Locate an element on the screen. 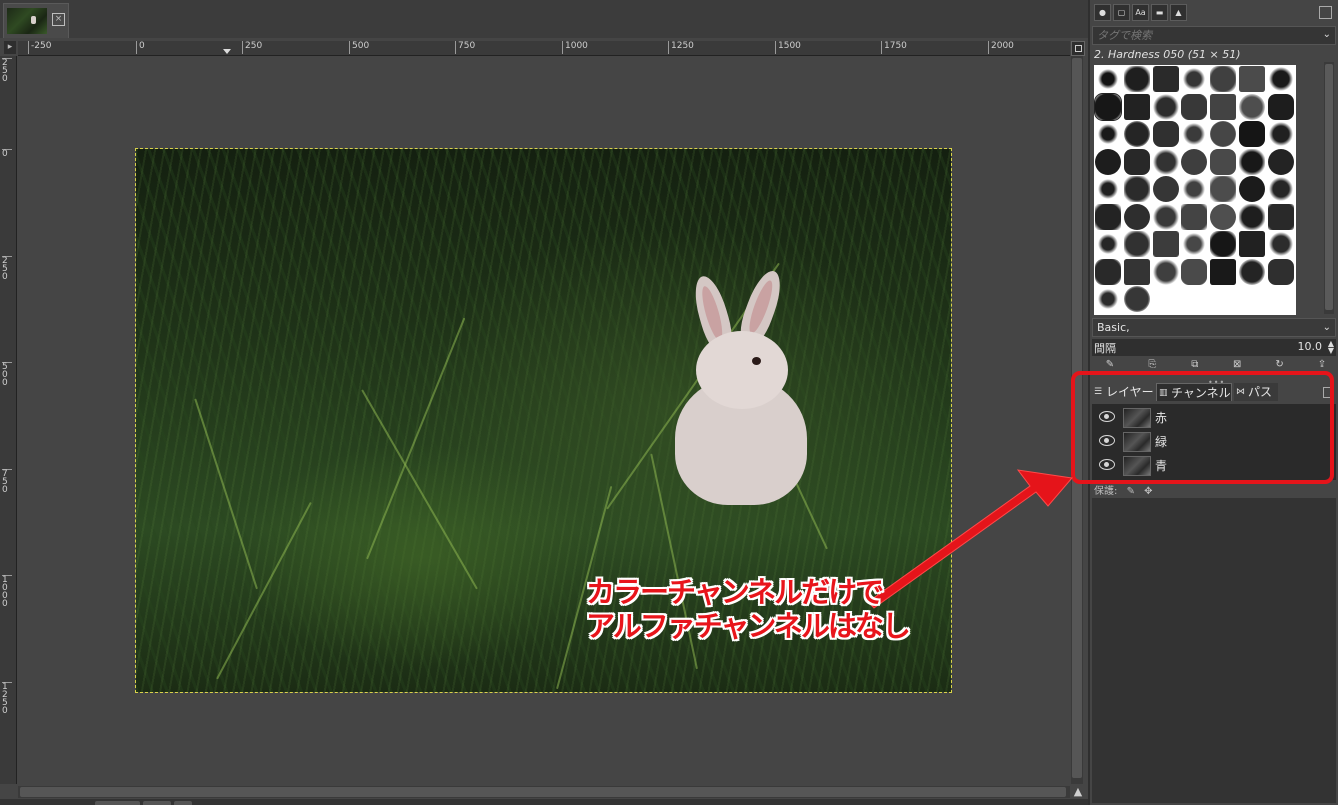 The height and width of the screenshot is (805, 1338). lock-position-icon: ✥ is located at coordinates (1148, 491).